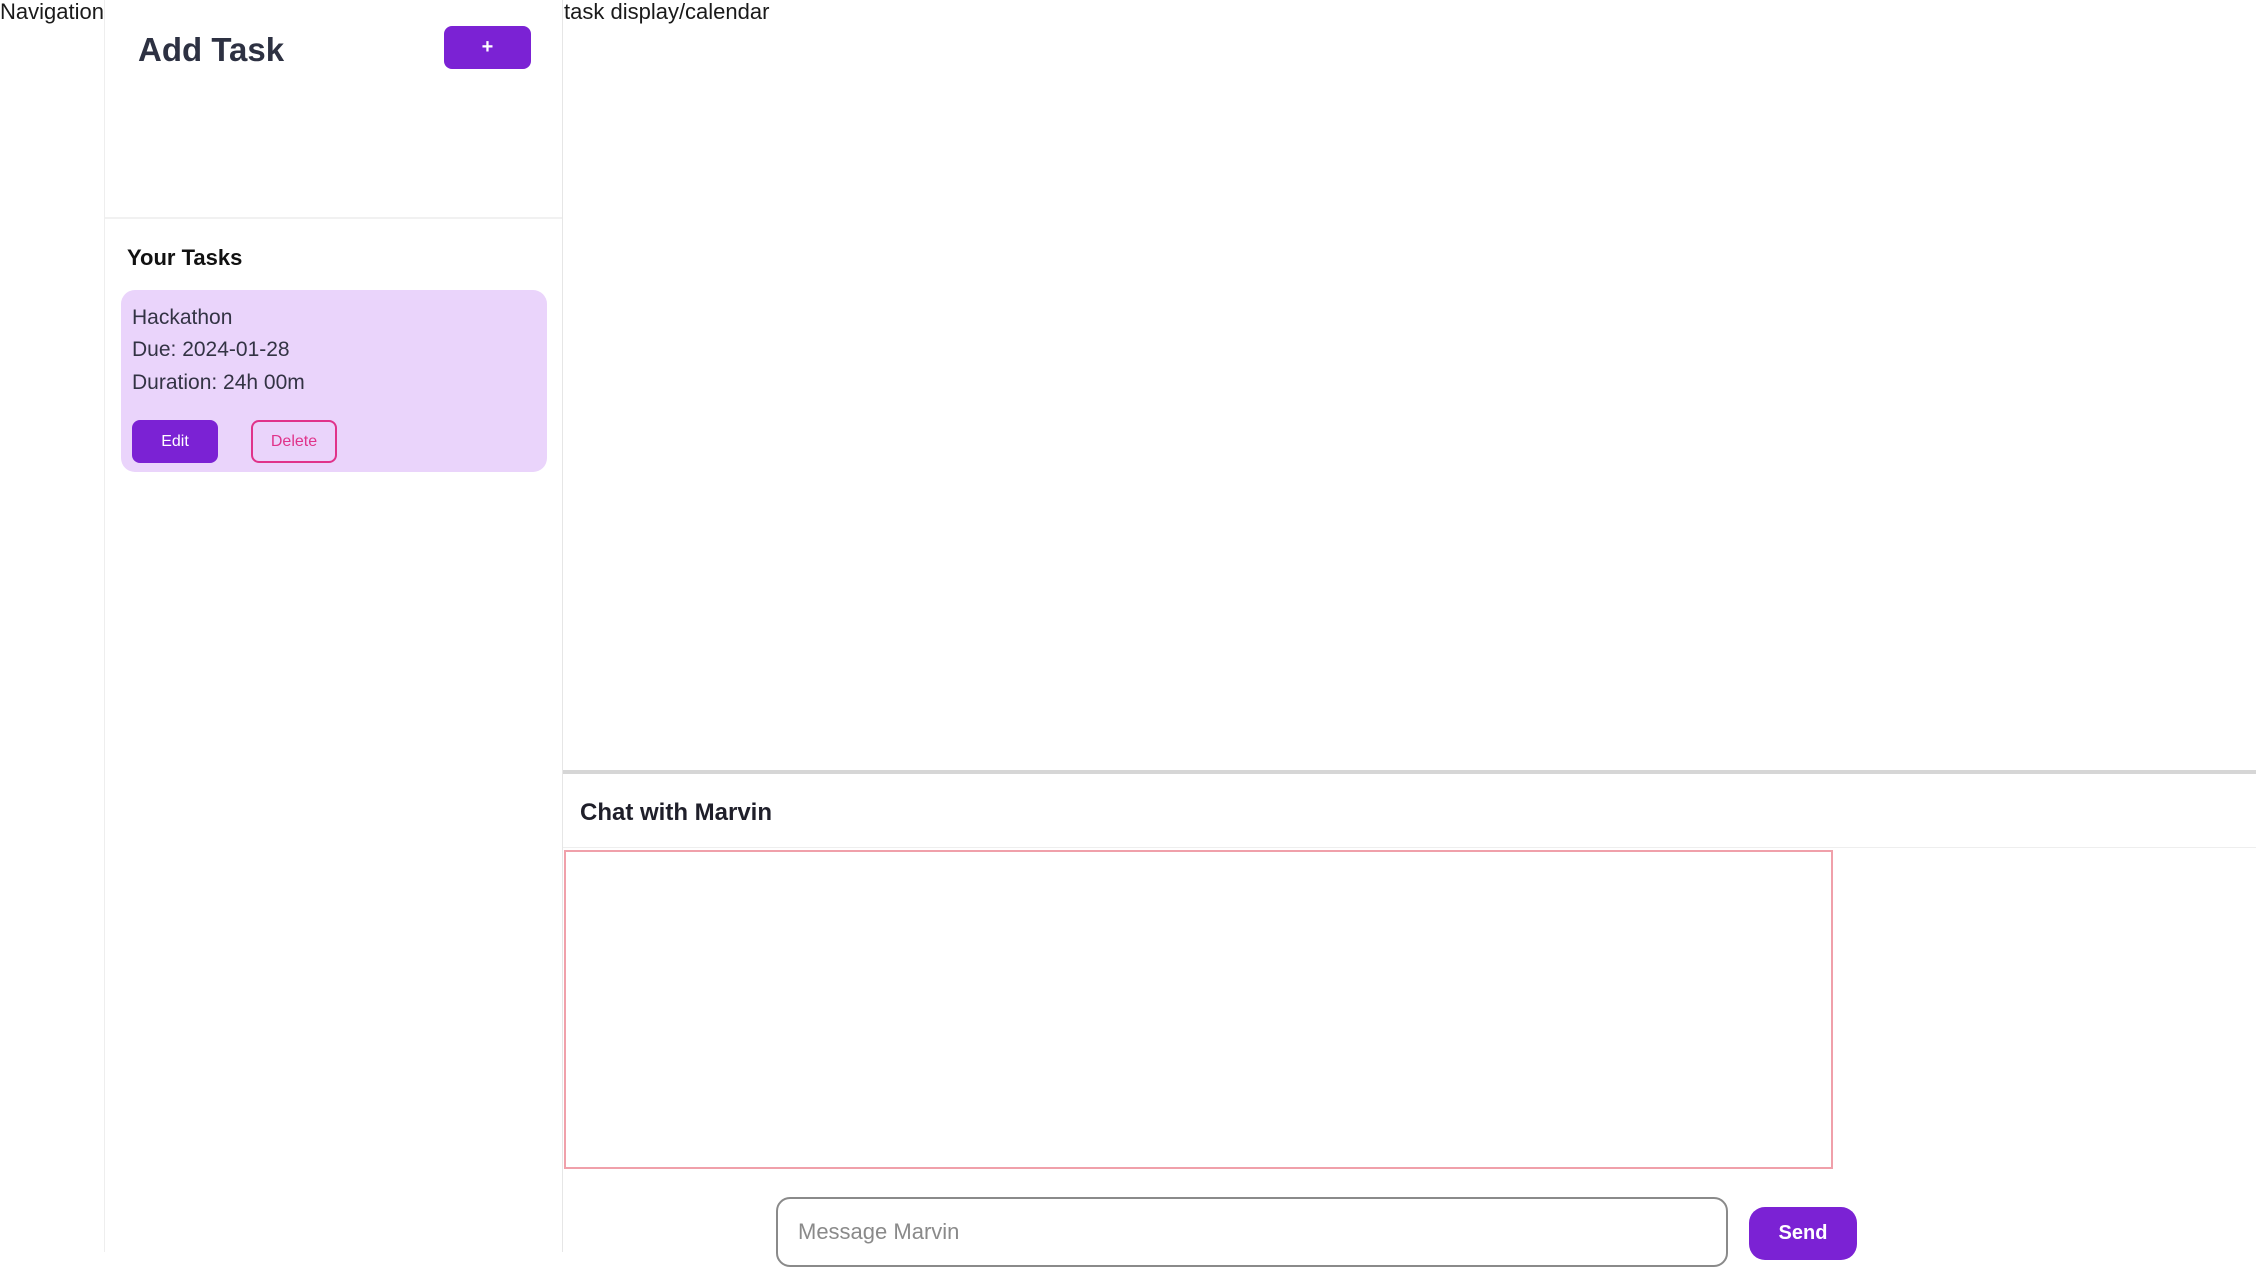  Describe the element at coordinates (211, 49) in the screenshot. I see `add-task-title: Add Task` at that location.